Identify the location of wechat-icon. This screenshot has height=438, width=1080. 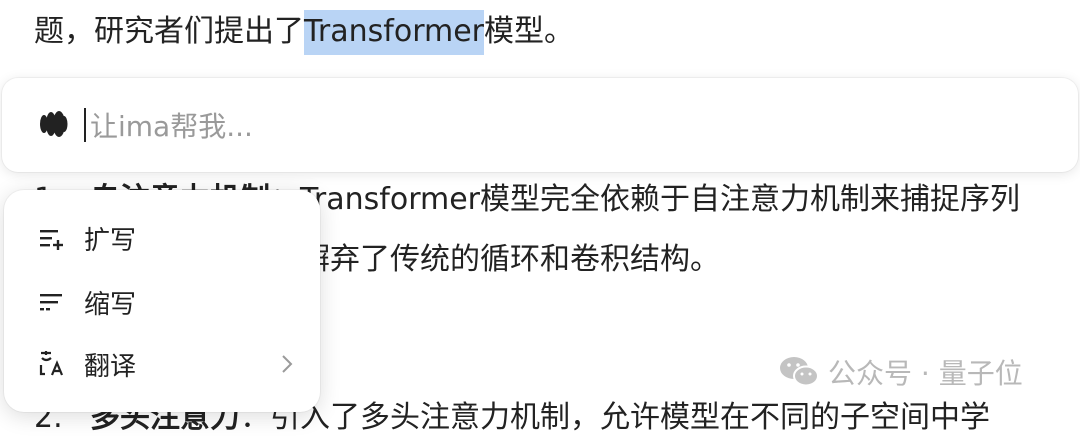
(799, 372).